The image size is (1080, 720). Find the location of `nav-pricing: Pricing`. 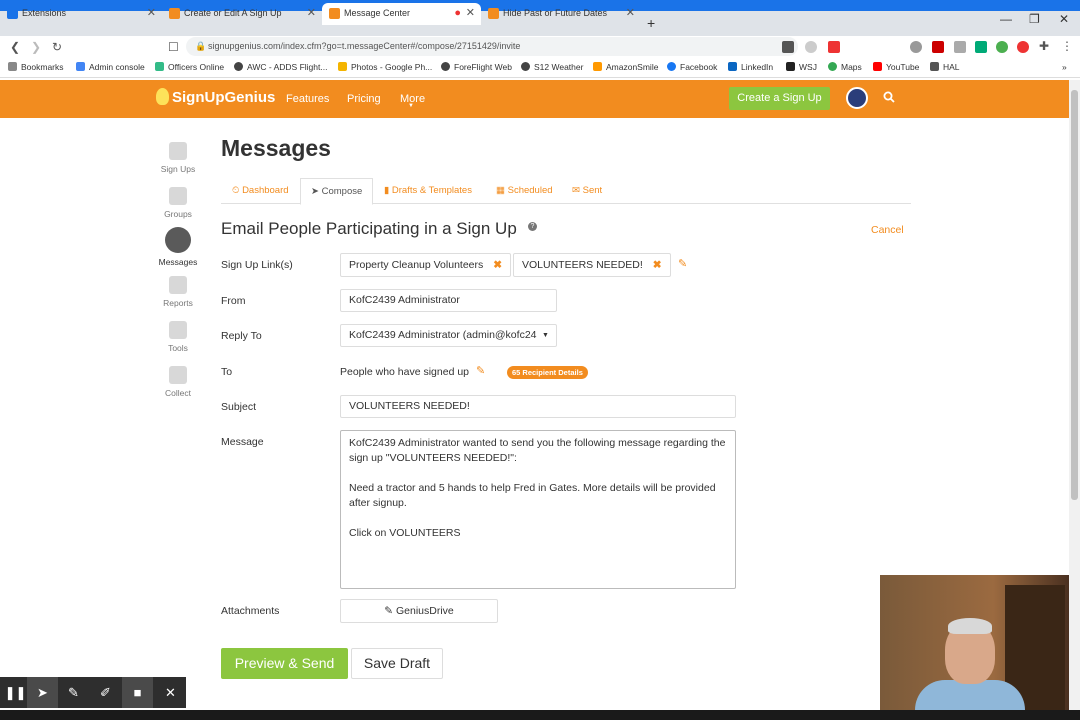

nav-pricing: Pricing is located at coordinates (364, 99).